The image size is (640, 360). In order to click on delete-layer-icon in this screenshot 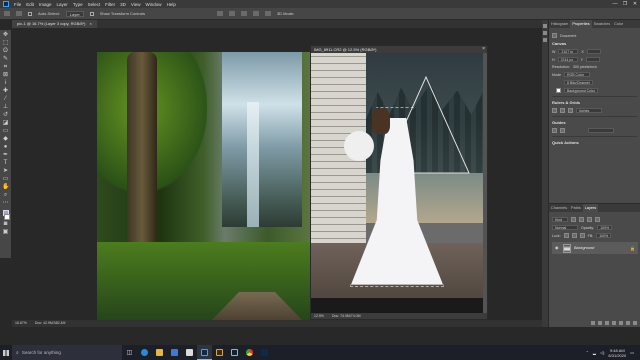, I will do `click(635, 323)`.